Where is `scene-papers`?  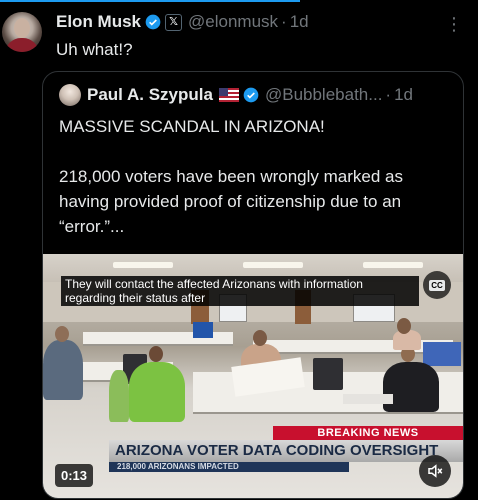
scene-papers is located at coordinates (368, 399).